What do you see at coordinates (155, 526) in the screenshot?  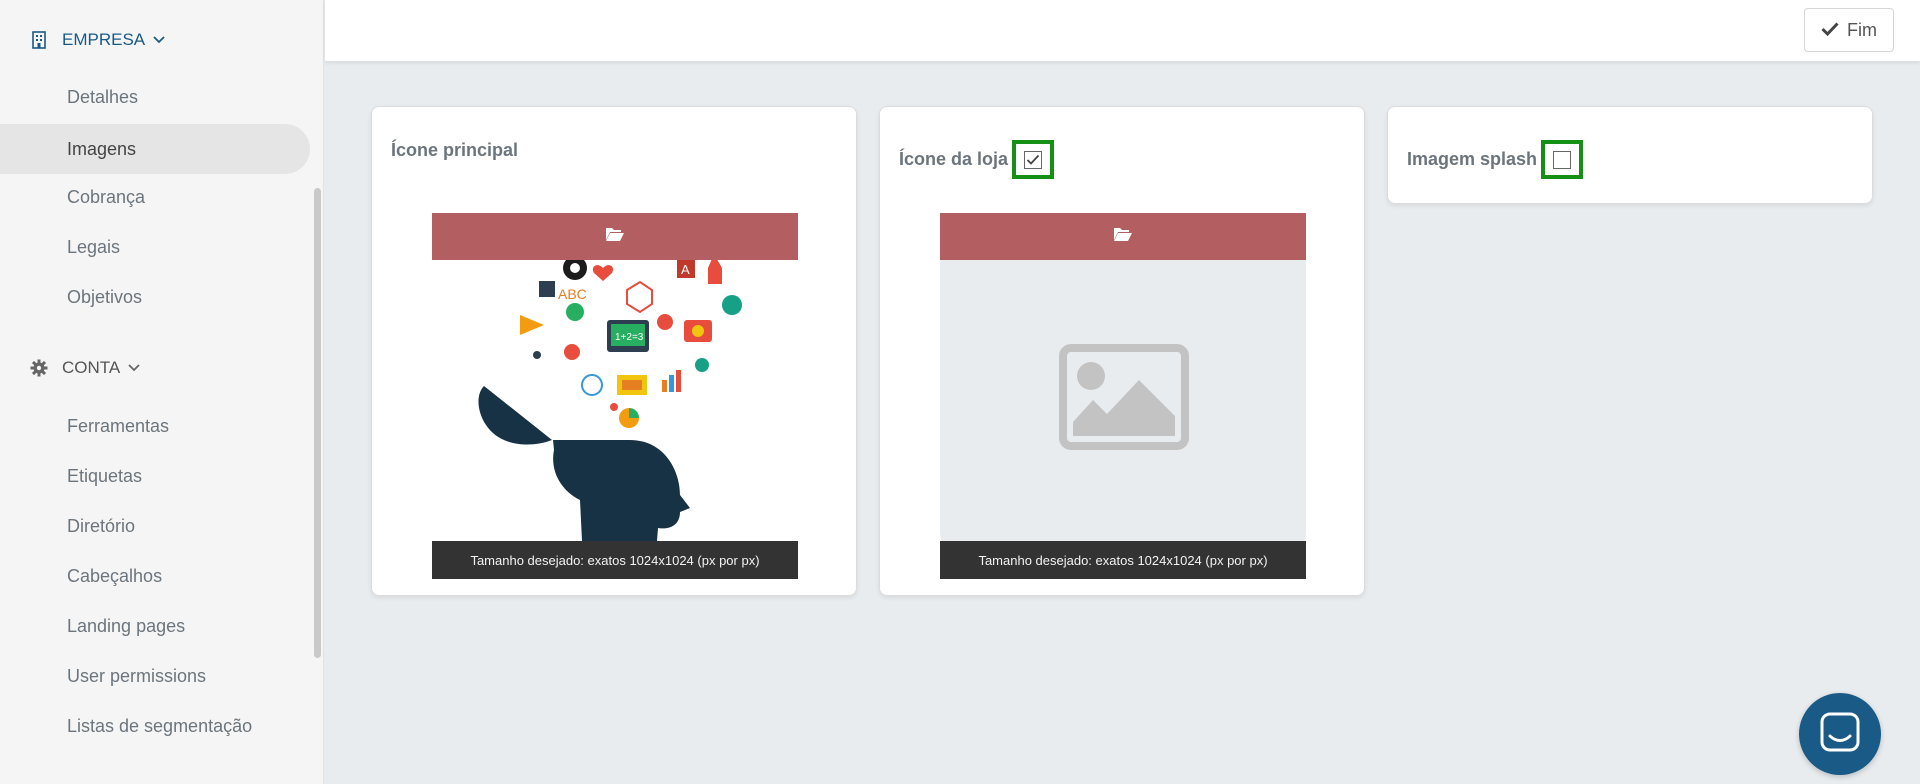 I see `sidebar-item-diretorio: Diretório` at bounding box center [155, 526].